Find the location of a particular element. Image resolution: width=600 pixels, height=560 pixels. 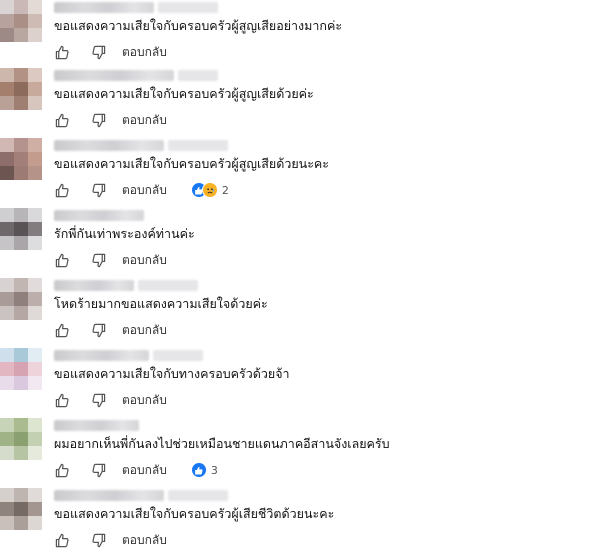

comment-text: โหดร้ายมากขอแสดงความเสียใจด้วยค่ะ is located at coordinates (161, 303).